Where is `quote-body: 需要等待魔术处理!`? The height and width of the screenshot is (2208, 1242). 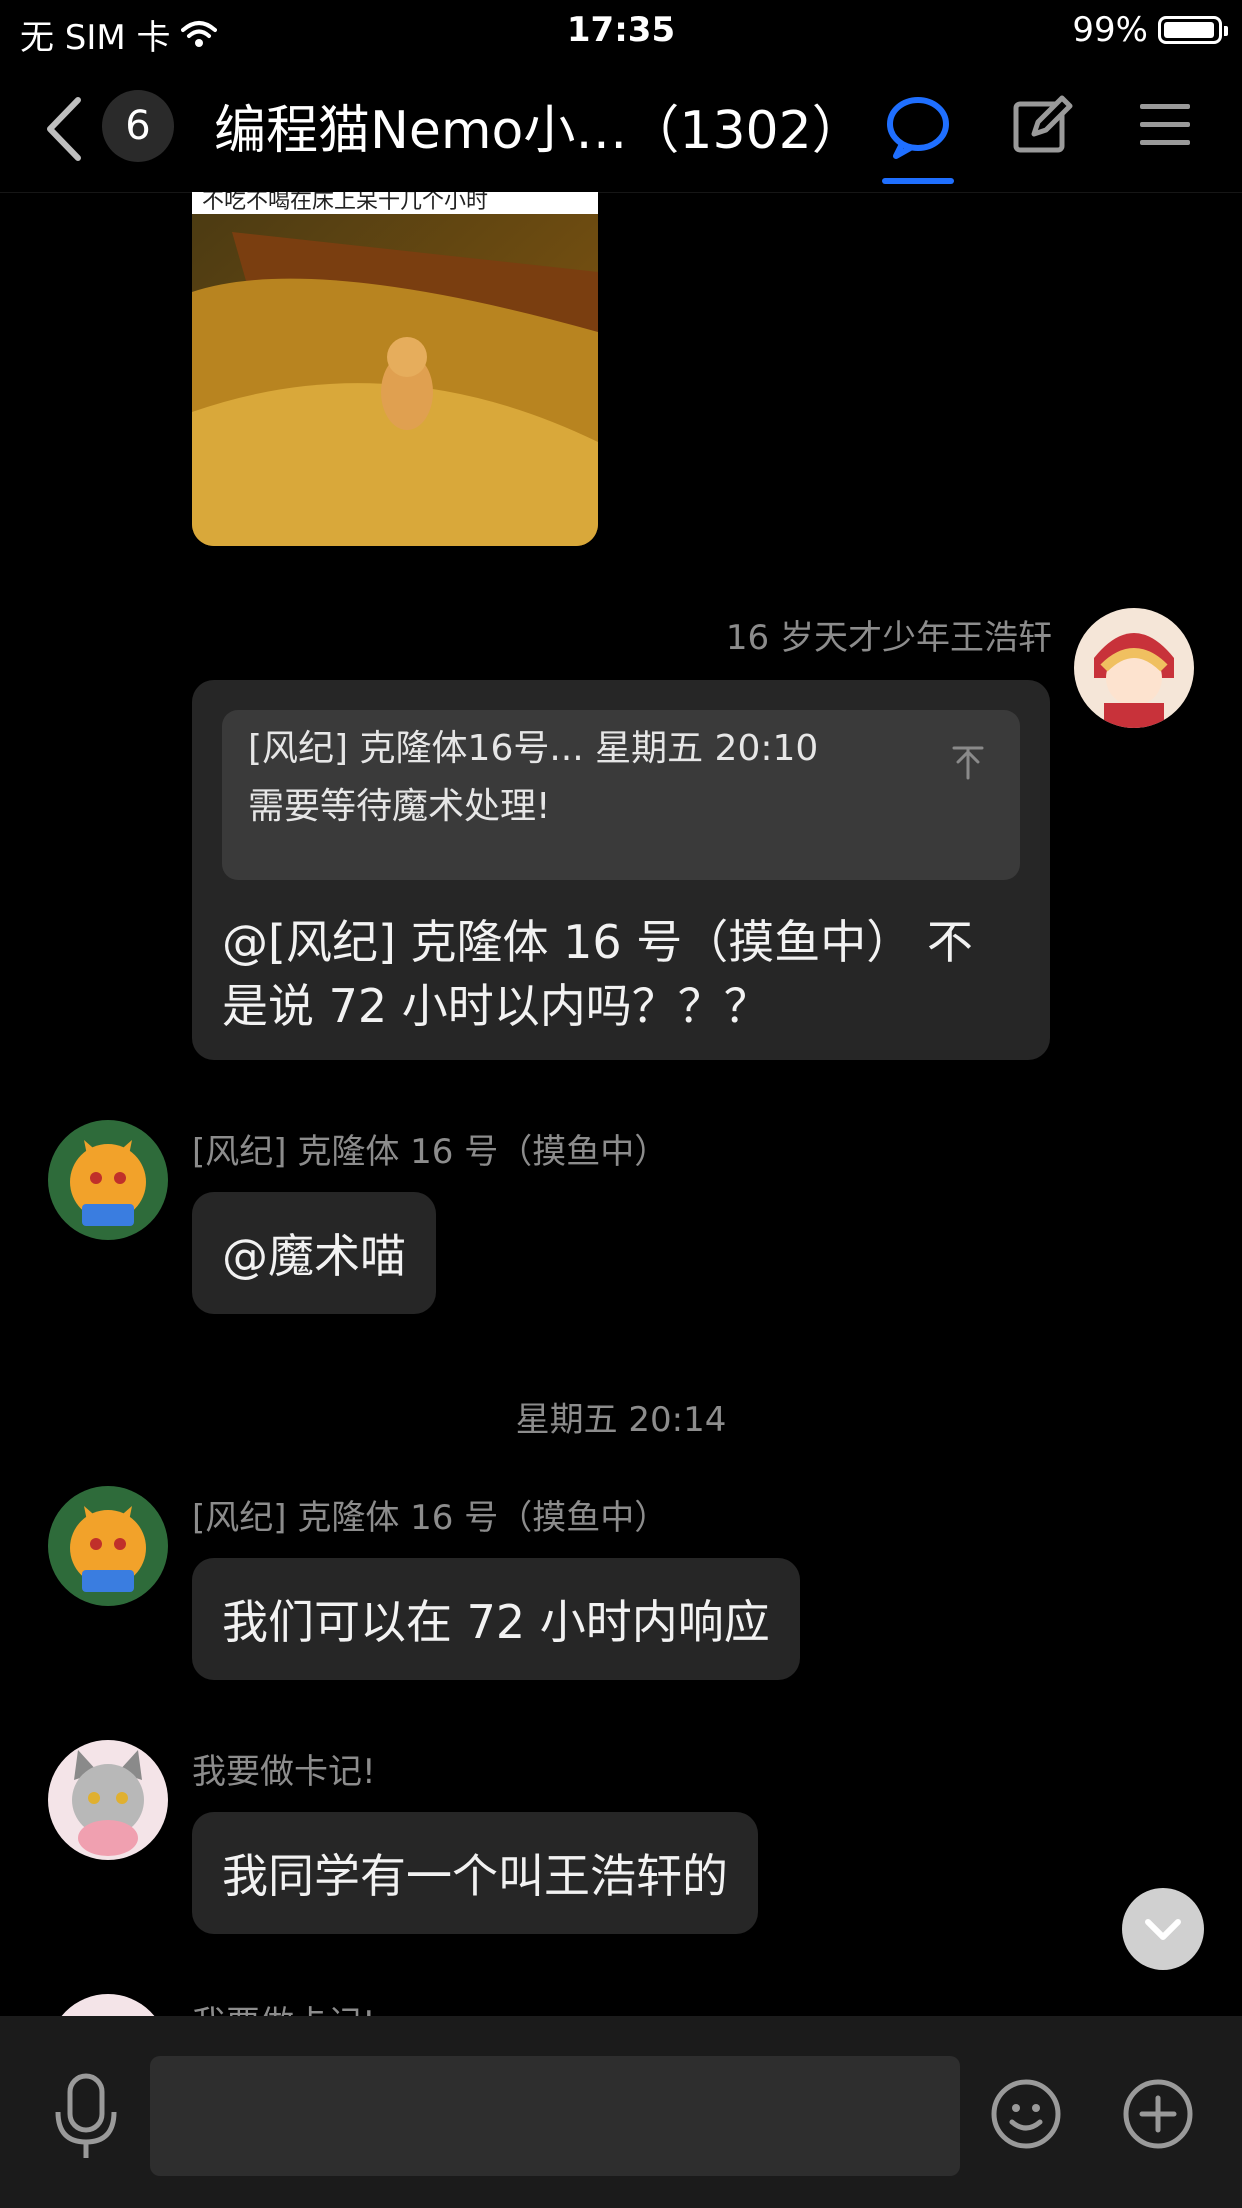 quote-body: 需要等待魔术处理! is located at coordinates (399, 806).